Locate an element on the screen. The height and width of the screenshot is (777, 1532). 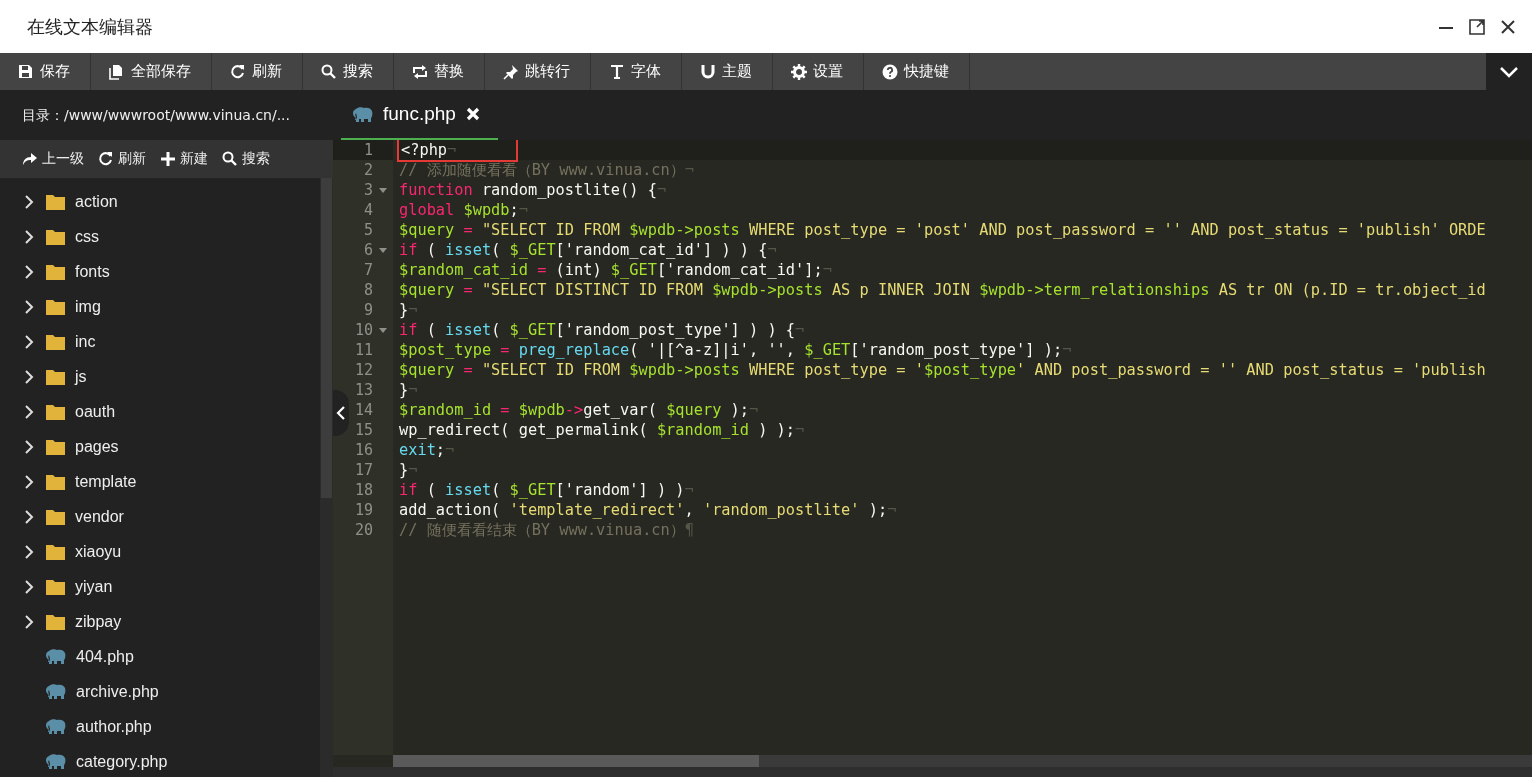
save-icon is located at coordinates (26, 71).